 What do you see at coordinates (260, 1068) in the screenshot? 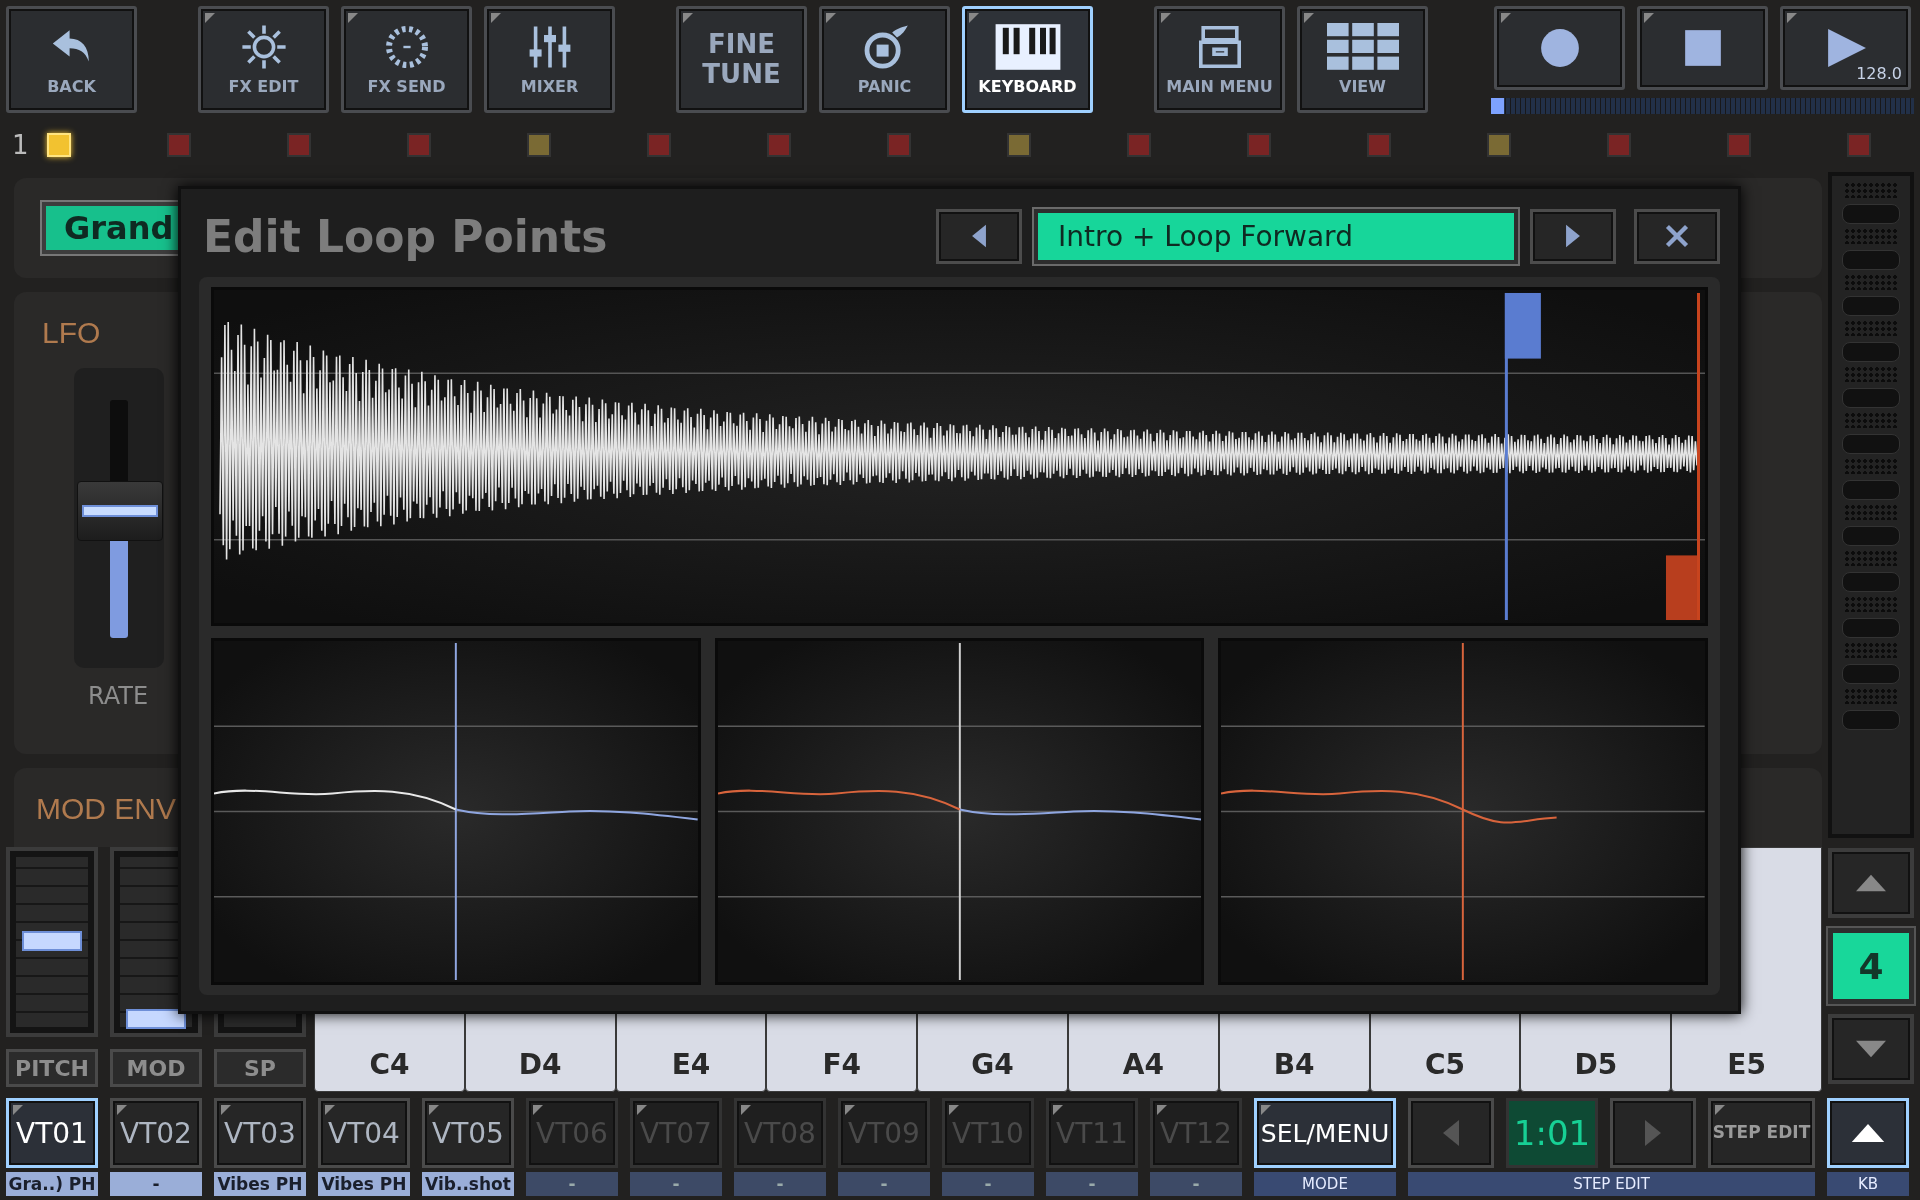
I see `wheel-label: SP` at bounding box center [260, 1068].